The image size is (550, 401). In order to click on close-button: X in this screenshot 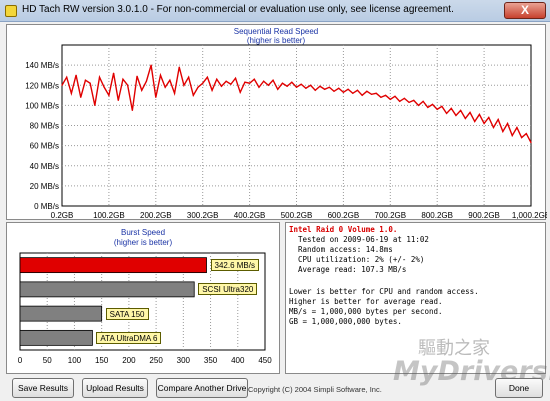, I will do `click(525, 10)`.